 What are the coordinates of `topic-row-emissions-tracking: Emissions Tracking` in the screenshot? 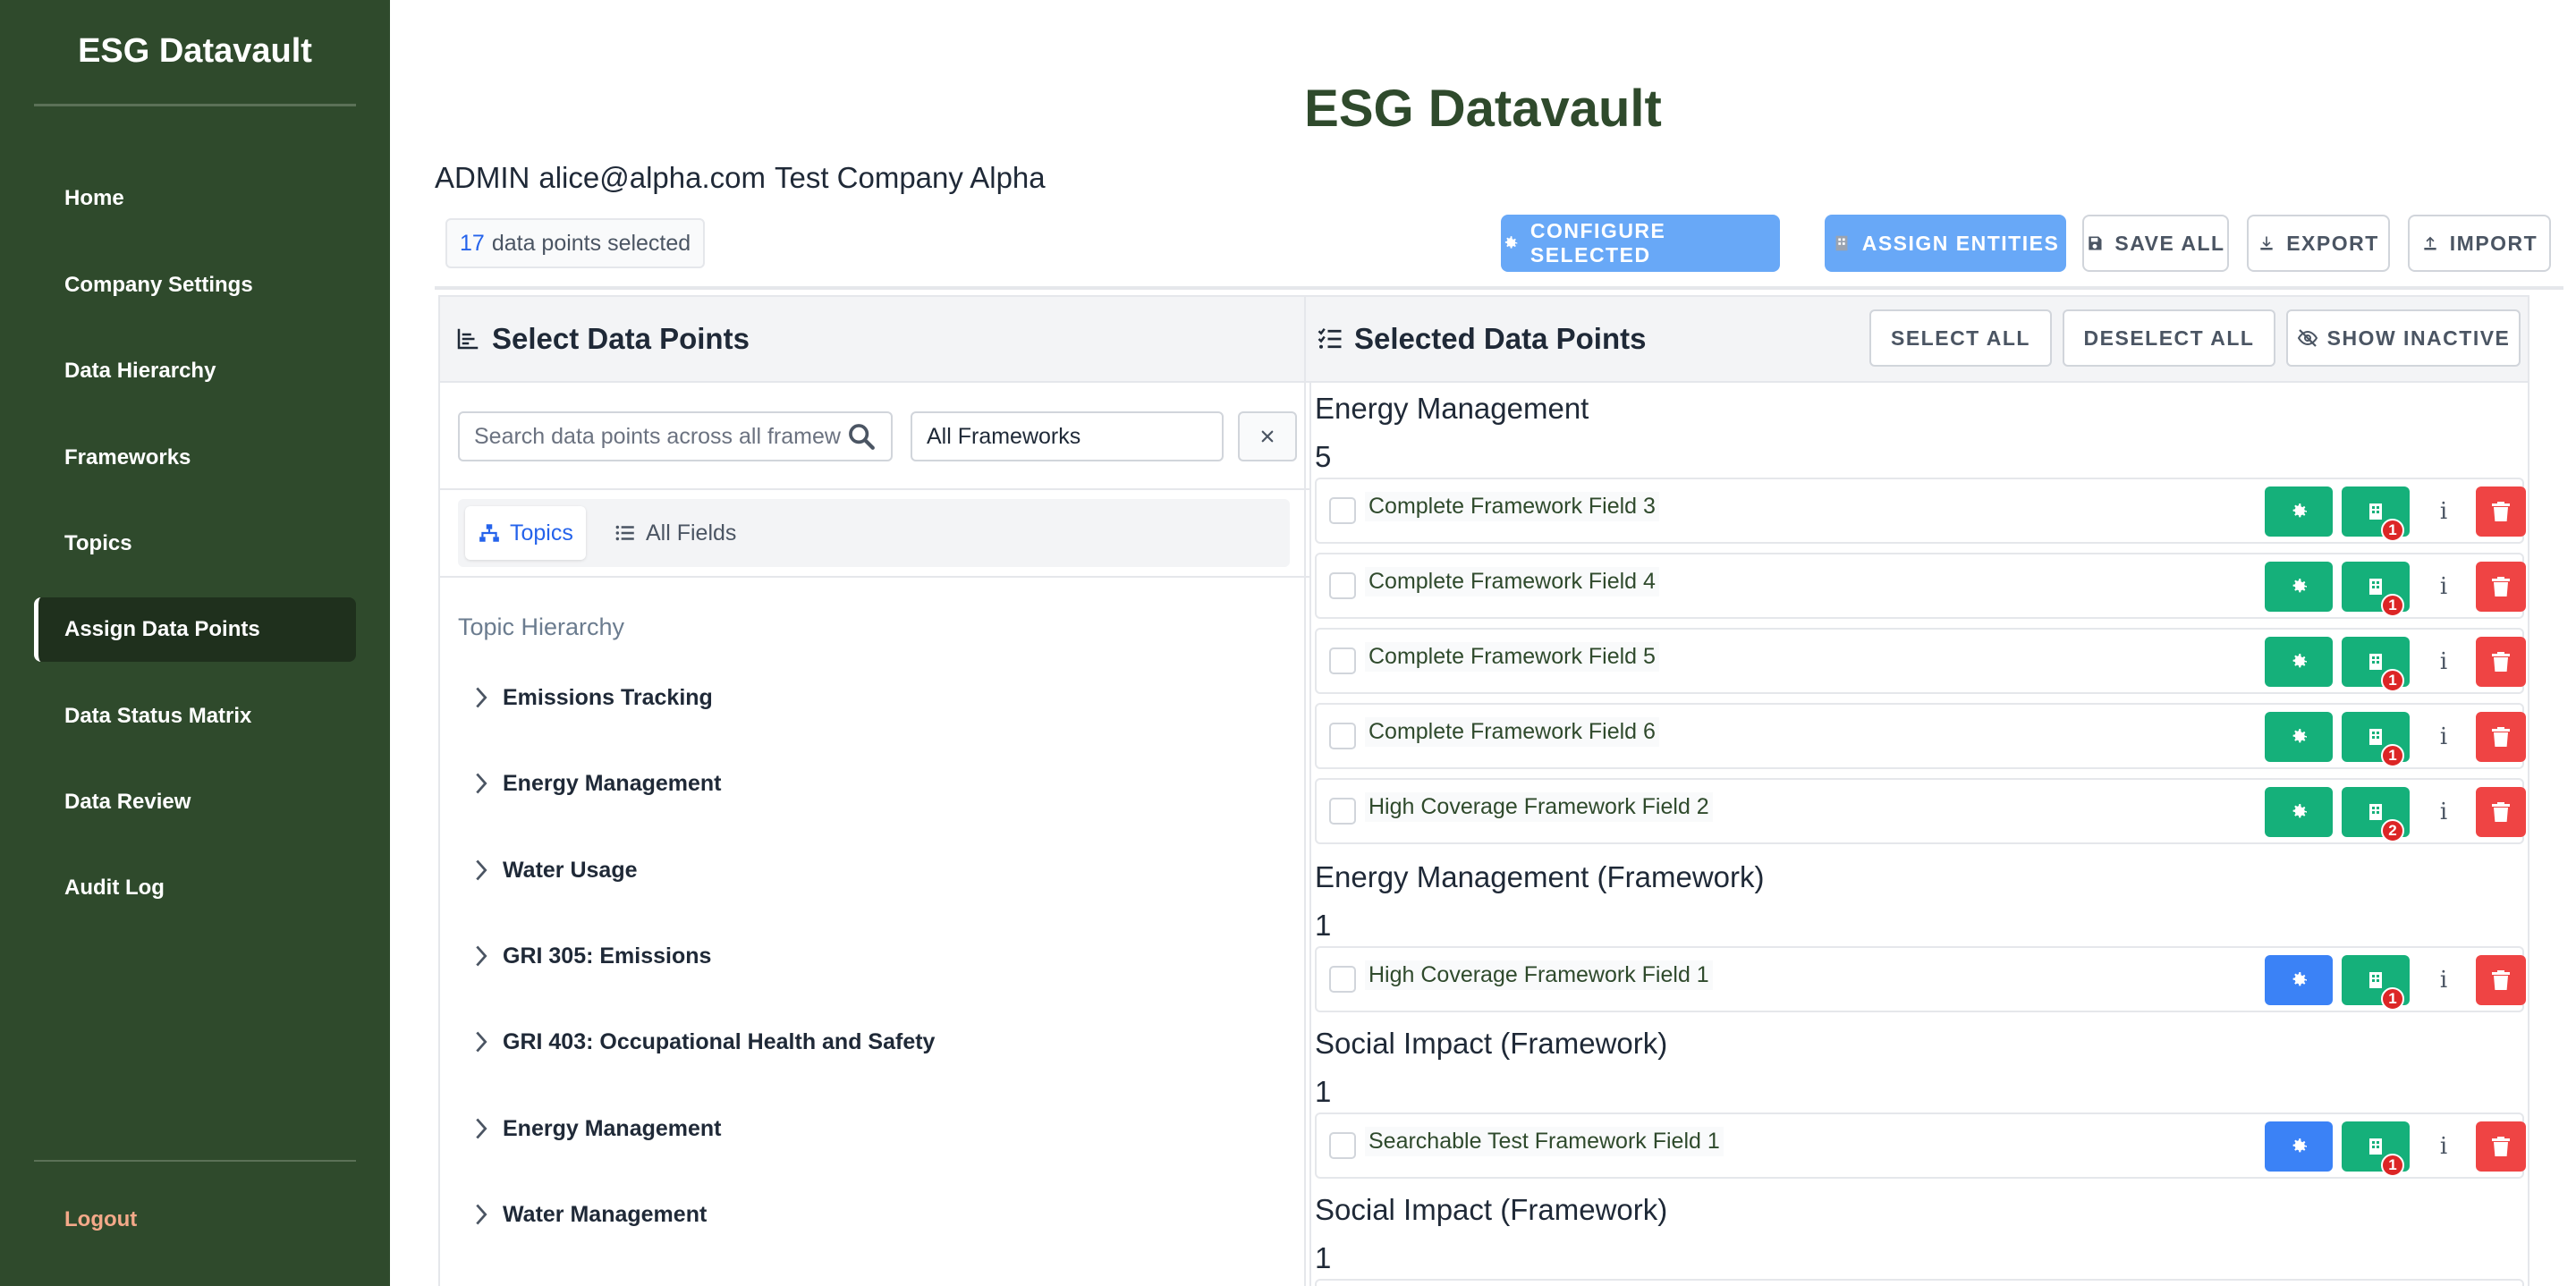 It's located at (592, 697).